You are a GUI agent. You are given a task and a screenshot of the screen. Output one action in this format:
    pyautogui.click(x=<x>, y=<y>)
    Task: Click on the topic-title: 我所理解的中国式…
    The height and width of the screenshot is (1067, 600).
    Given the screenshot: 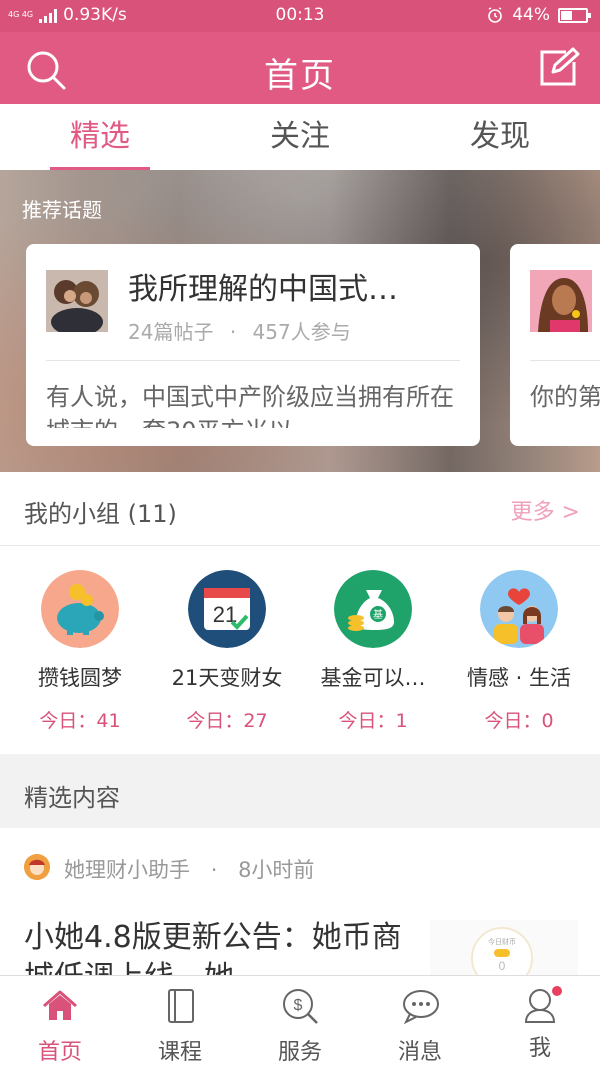 What is the action you would take?
    pyautogui.click(x=263, y=289)
    